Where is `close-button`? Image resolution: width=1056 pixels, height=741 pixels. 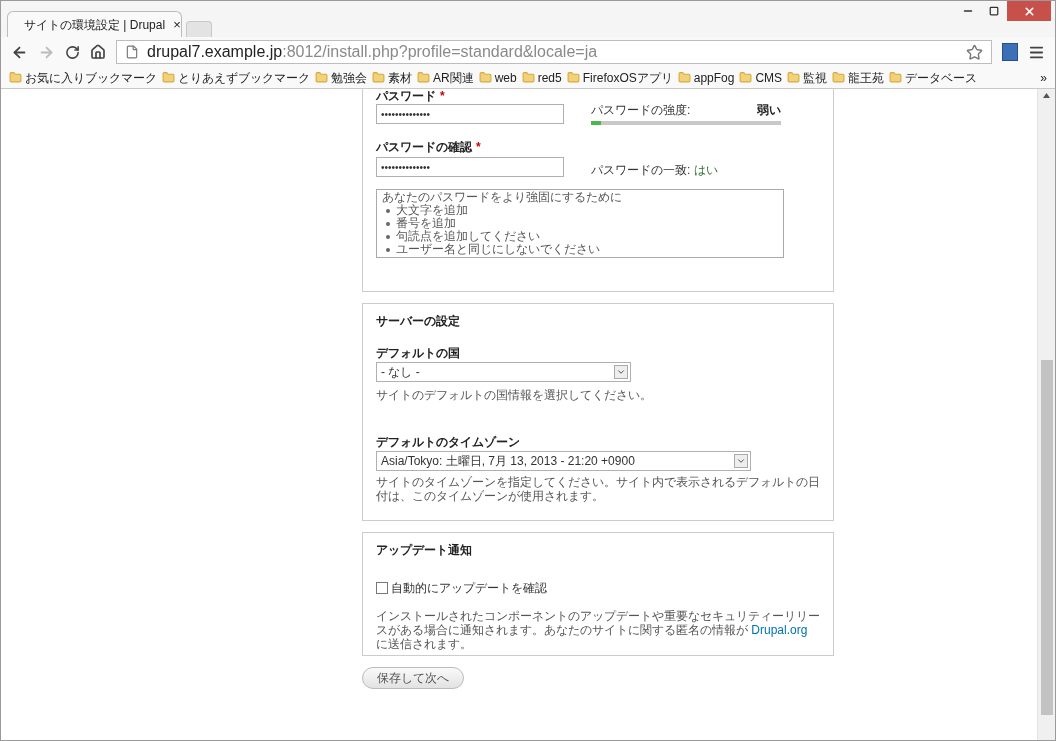
close-button is located at coordinates (1029, 11).